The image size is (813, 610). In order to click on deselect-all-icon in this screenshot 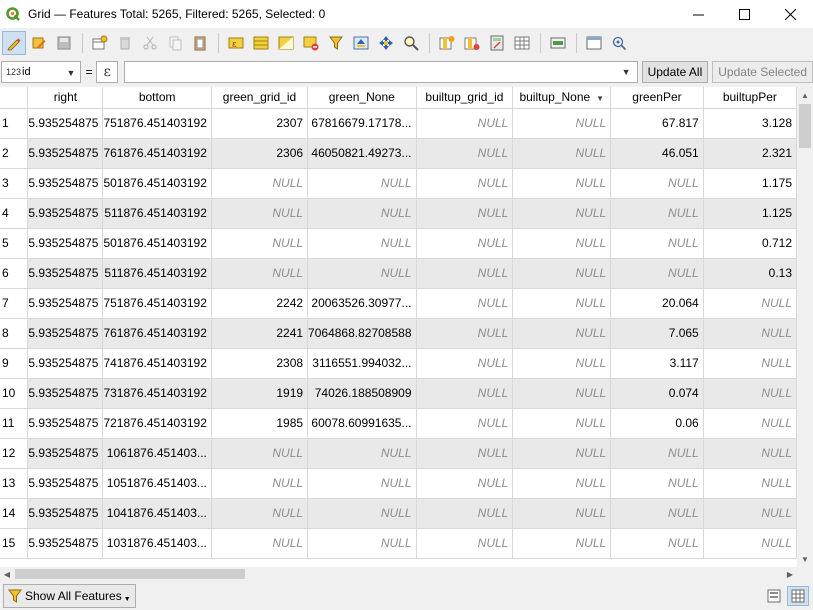, I will do `click(311, 43)`.